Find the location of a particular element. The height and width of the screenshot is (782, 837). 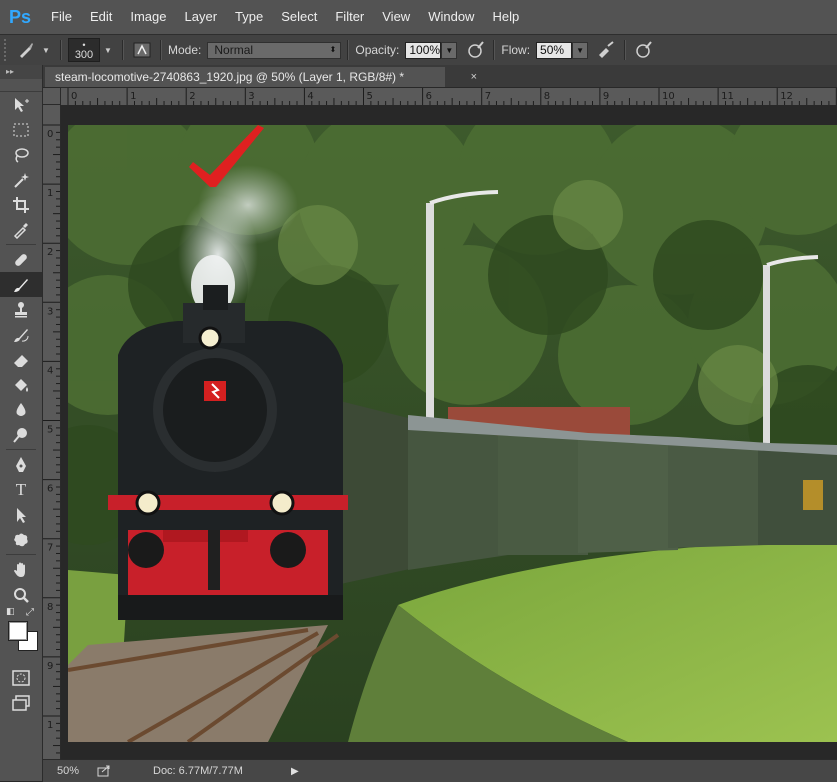

mode-value: Normal is located at coordinates (234, 50).